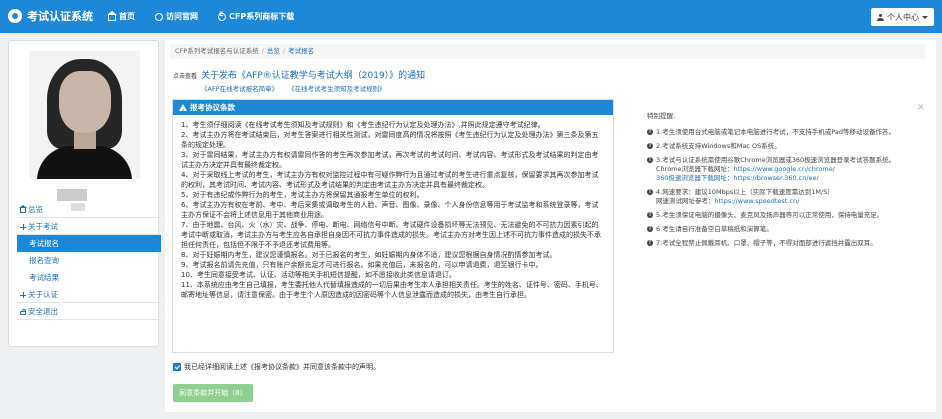  I want to click on 360-download-link: https://browser.360.cn/ee/, so click(775, 178).